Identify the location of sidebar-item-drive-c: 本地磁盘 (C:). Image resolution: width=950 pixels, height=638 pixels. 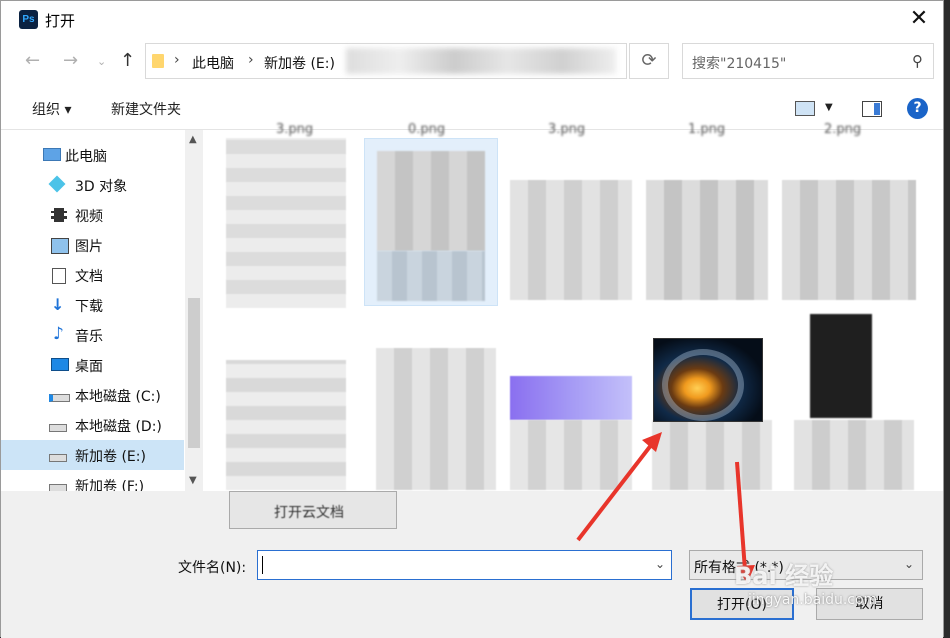
(92, 395).